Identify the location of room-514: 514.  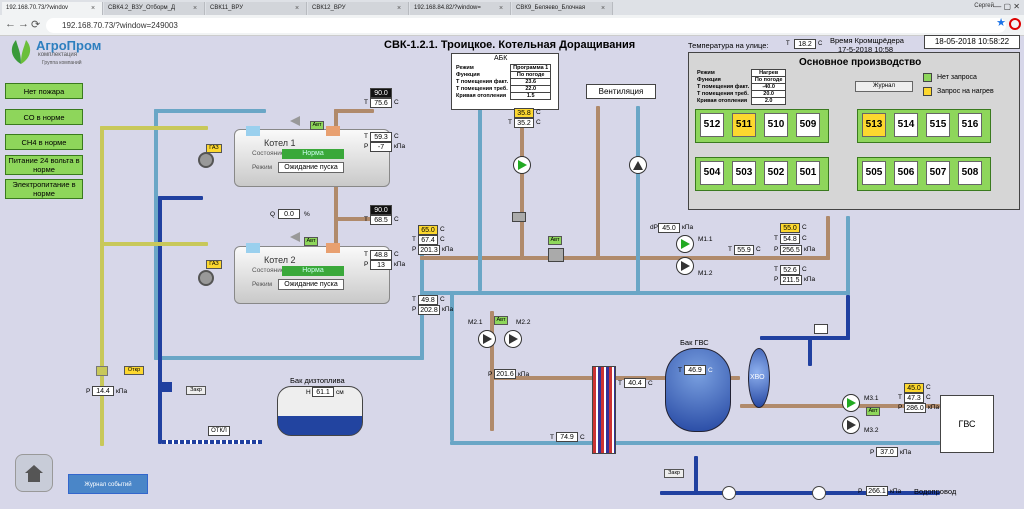
(906, 125).